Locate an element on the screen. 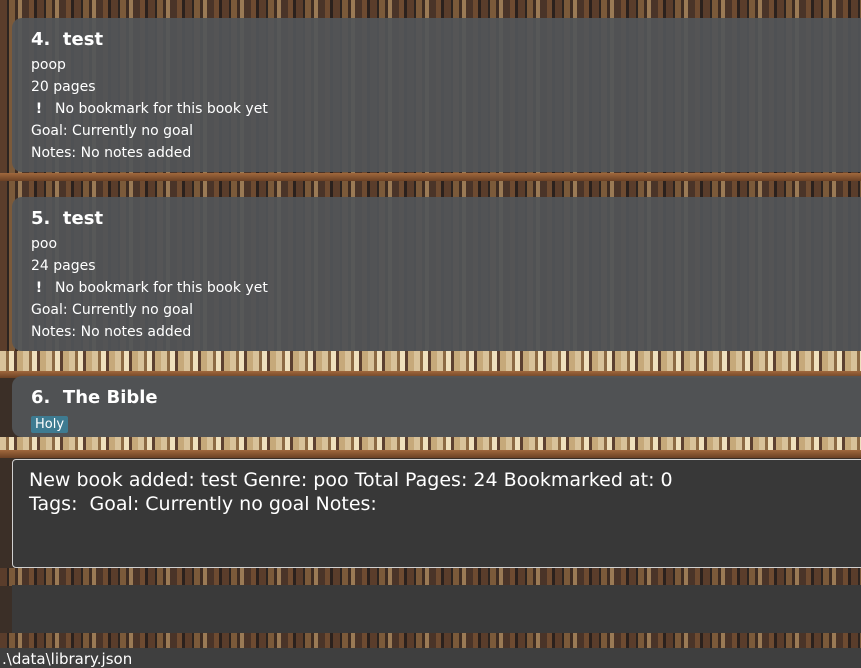  book-genre: poo is located at coordinates (44, 244).